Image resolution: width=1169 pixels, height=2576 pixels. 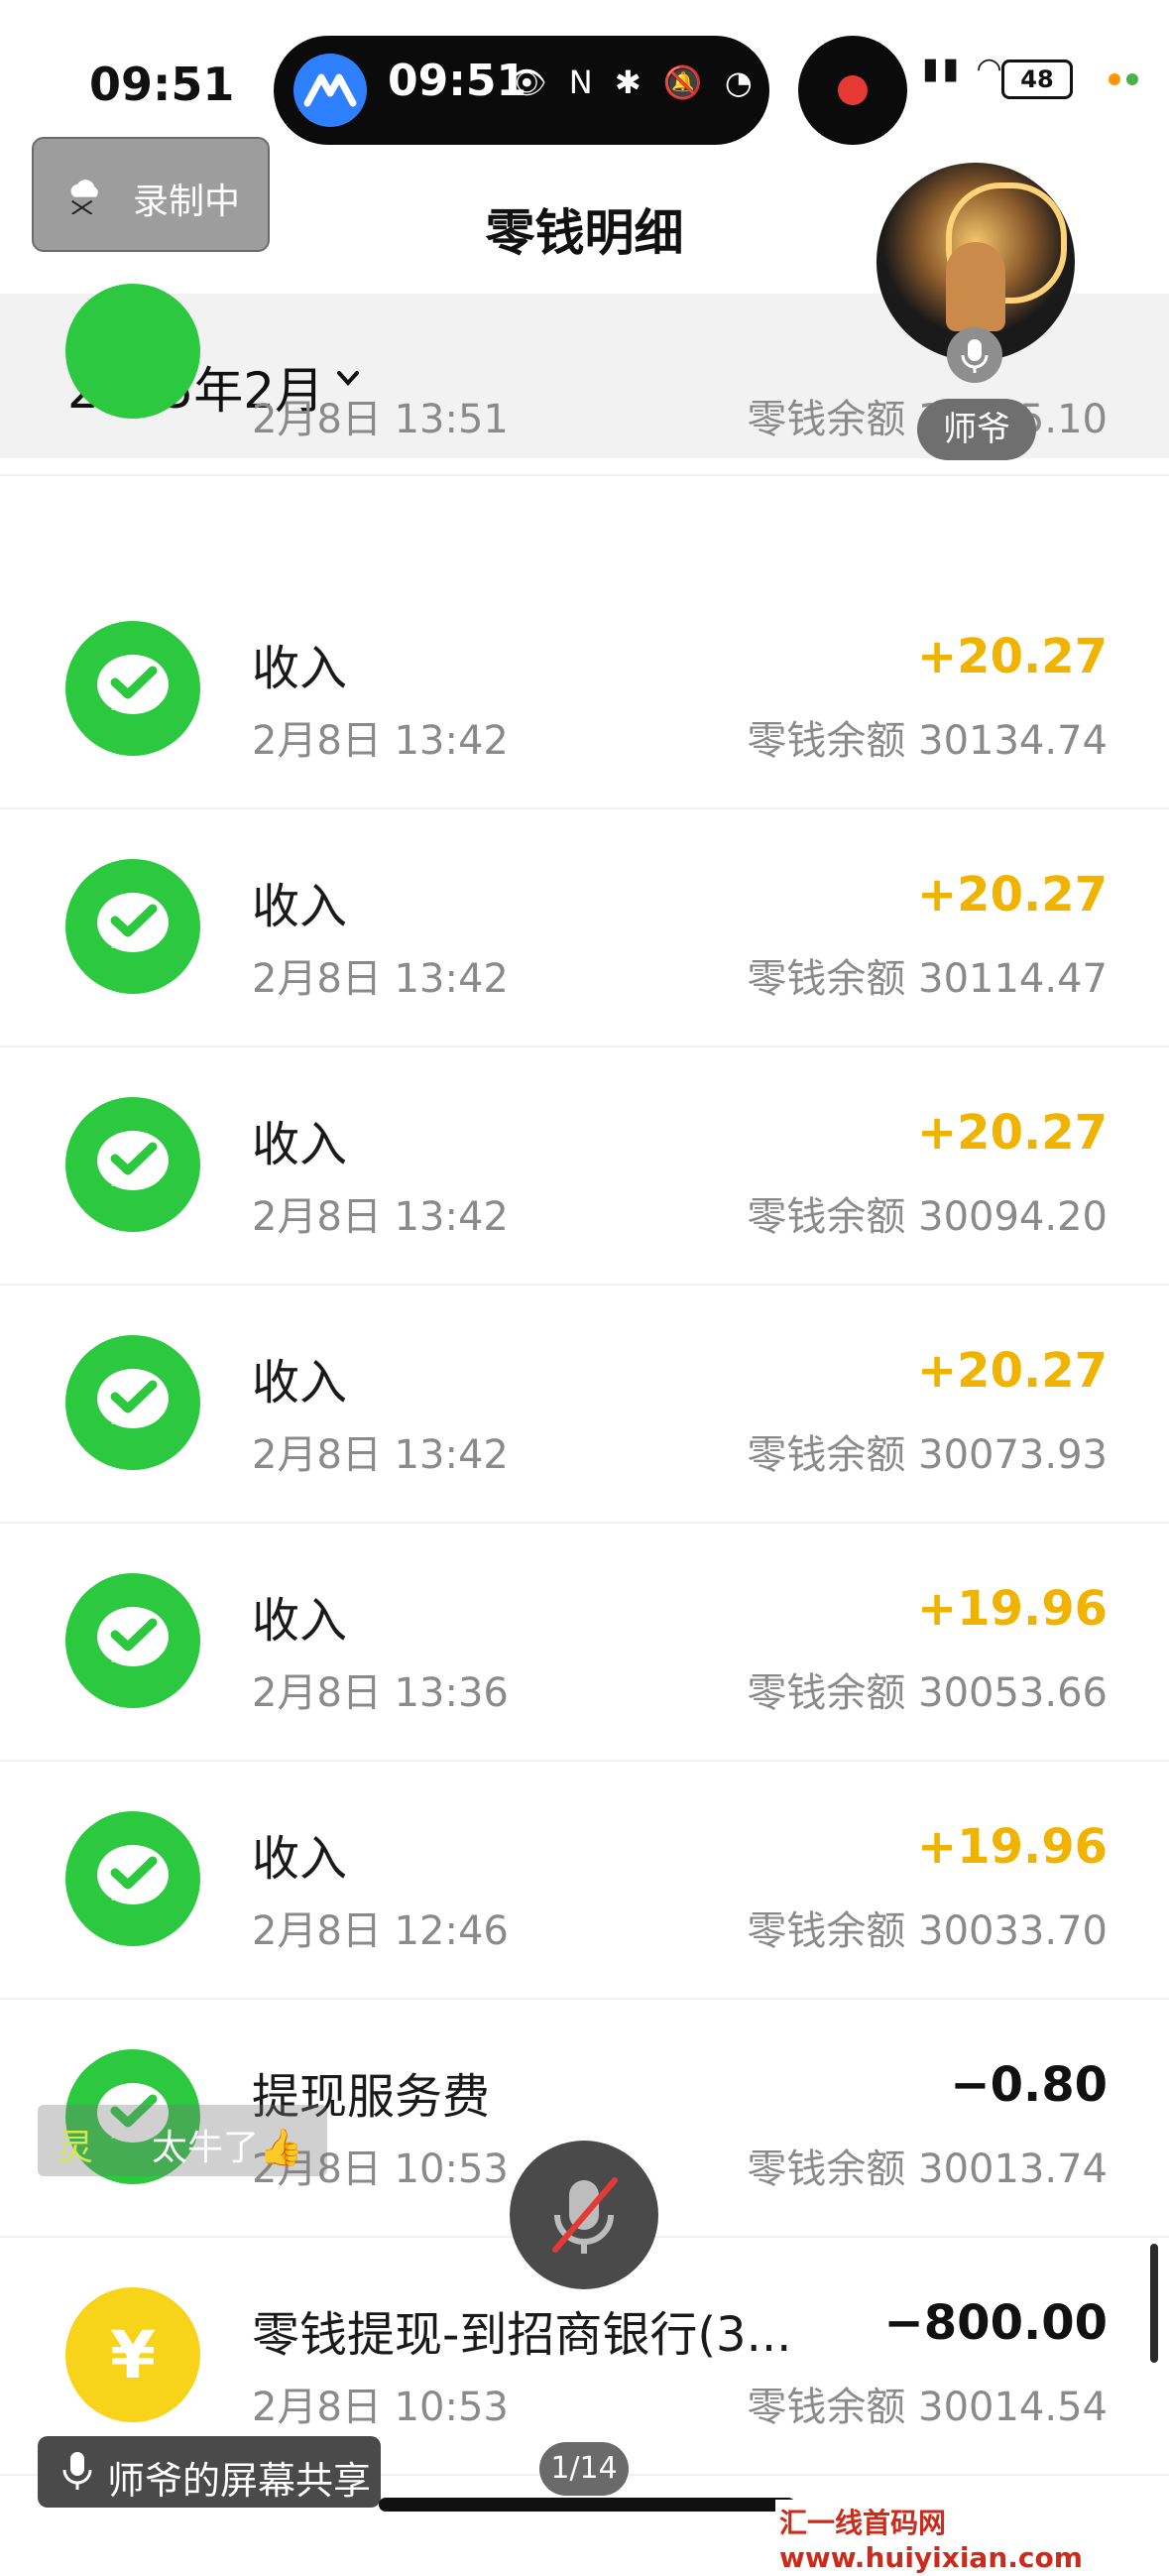 I want to click on row-date: 2月8日 13:36, so click(x=380, y=1693).